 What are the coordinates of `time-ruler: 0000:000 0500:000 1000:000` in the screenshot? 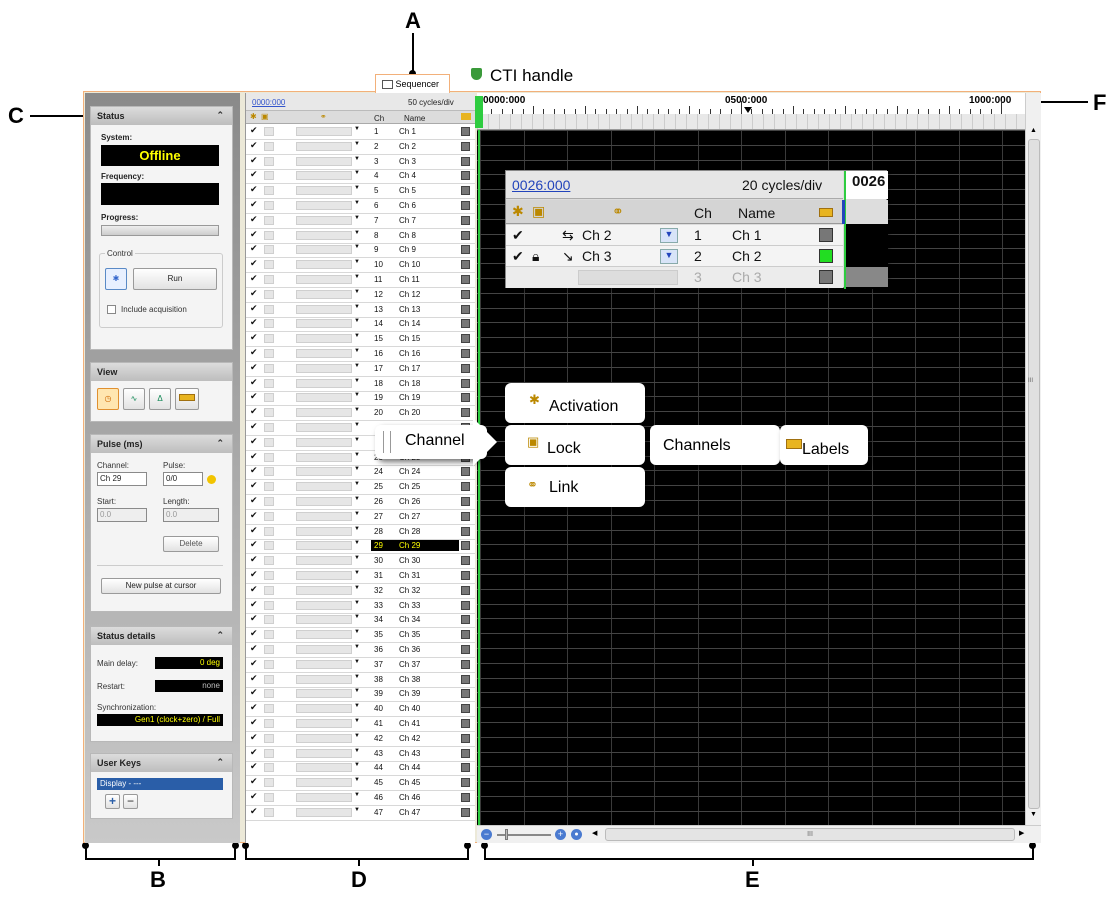 It's located at (751, 111).